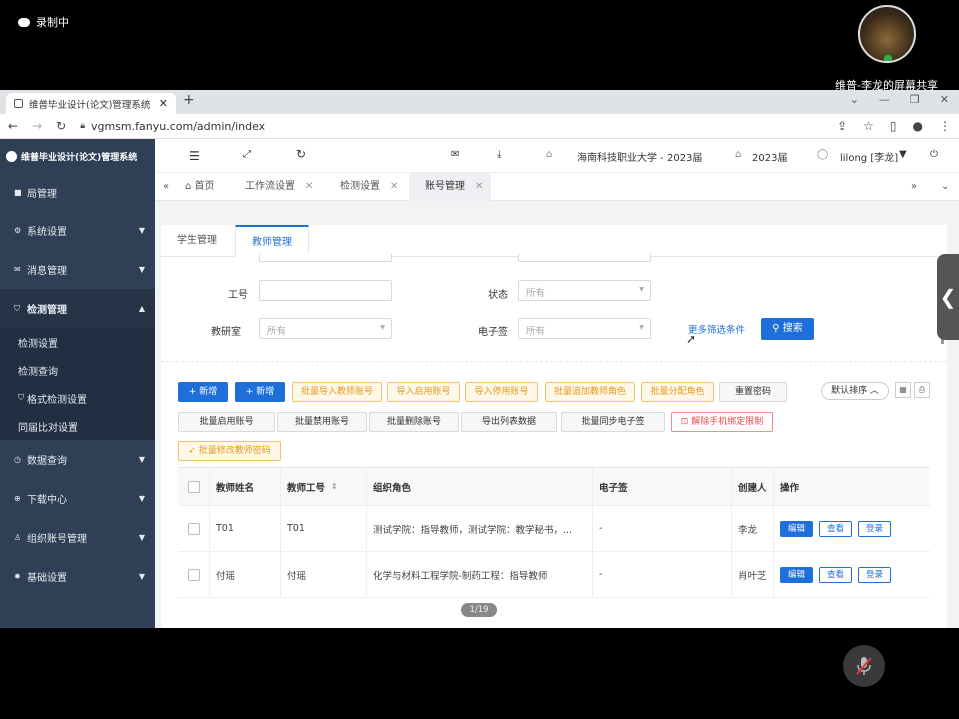 This screenshot has width=959, height=719. Describe the element at coordinates (91, 103) in the screenshot. I see `browser-tab: 维普毕业设计(论文)管理系统 ✕` at that location.